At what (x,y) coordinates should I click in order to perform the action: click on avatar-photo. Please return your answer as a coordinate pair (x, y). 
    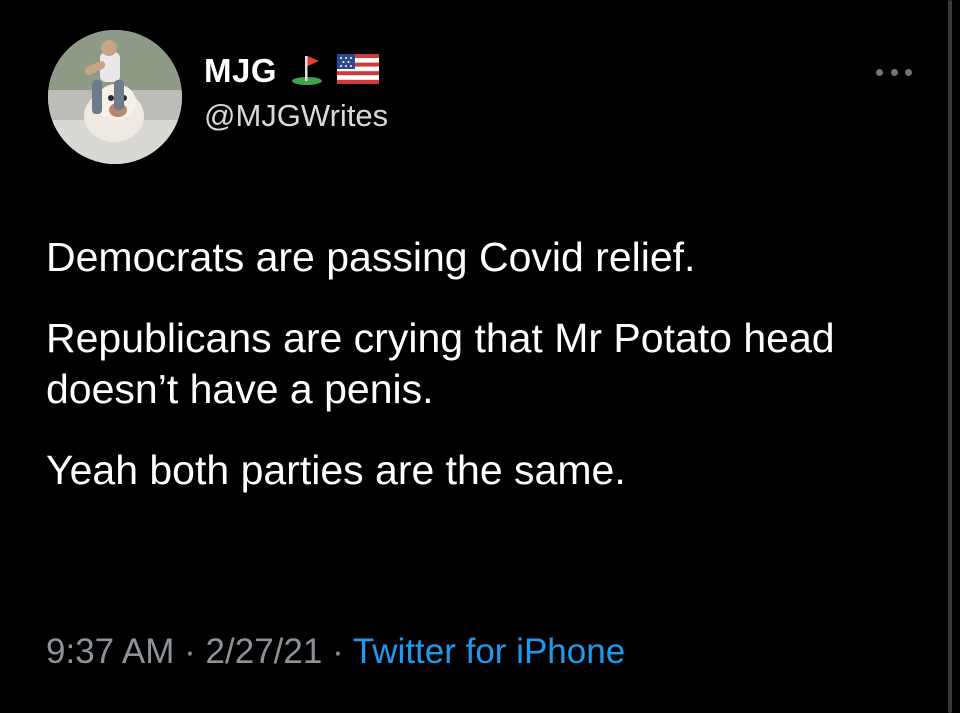
    Looking at the image, I should click on (115, 97).